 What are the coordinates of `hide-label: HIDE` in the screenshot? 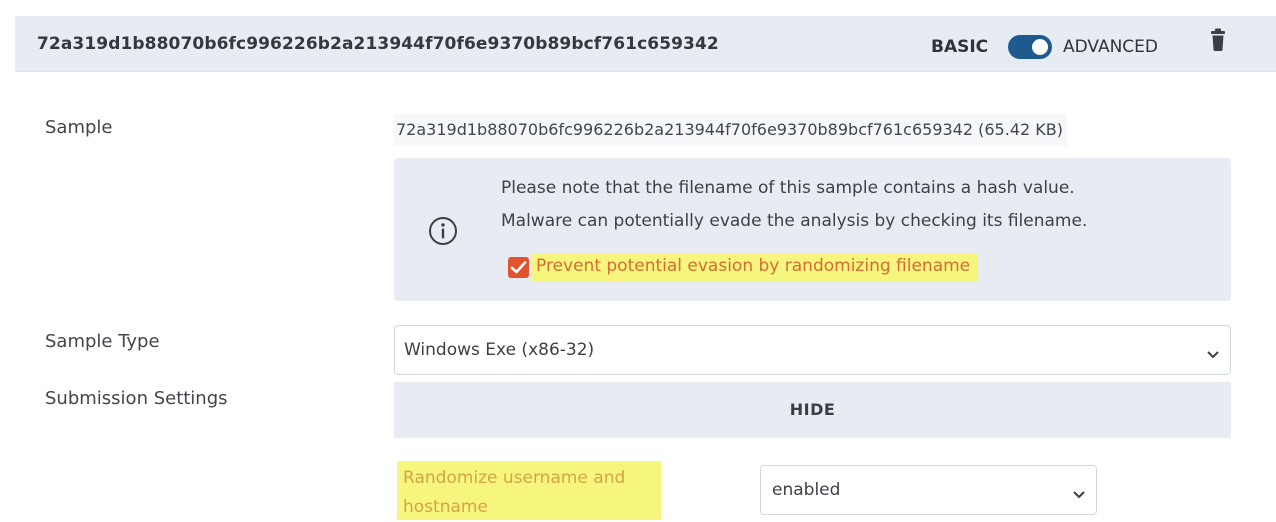 It's located at (812, 409).